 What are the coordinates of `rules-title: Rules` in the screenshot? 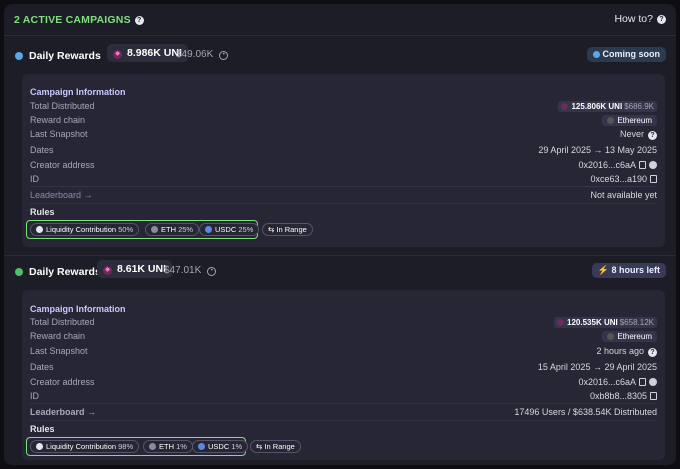 It's located at (42, 212).